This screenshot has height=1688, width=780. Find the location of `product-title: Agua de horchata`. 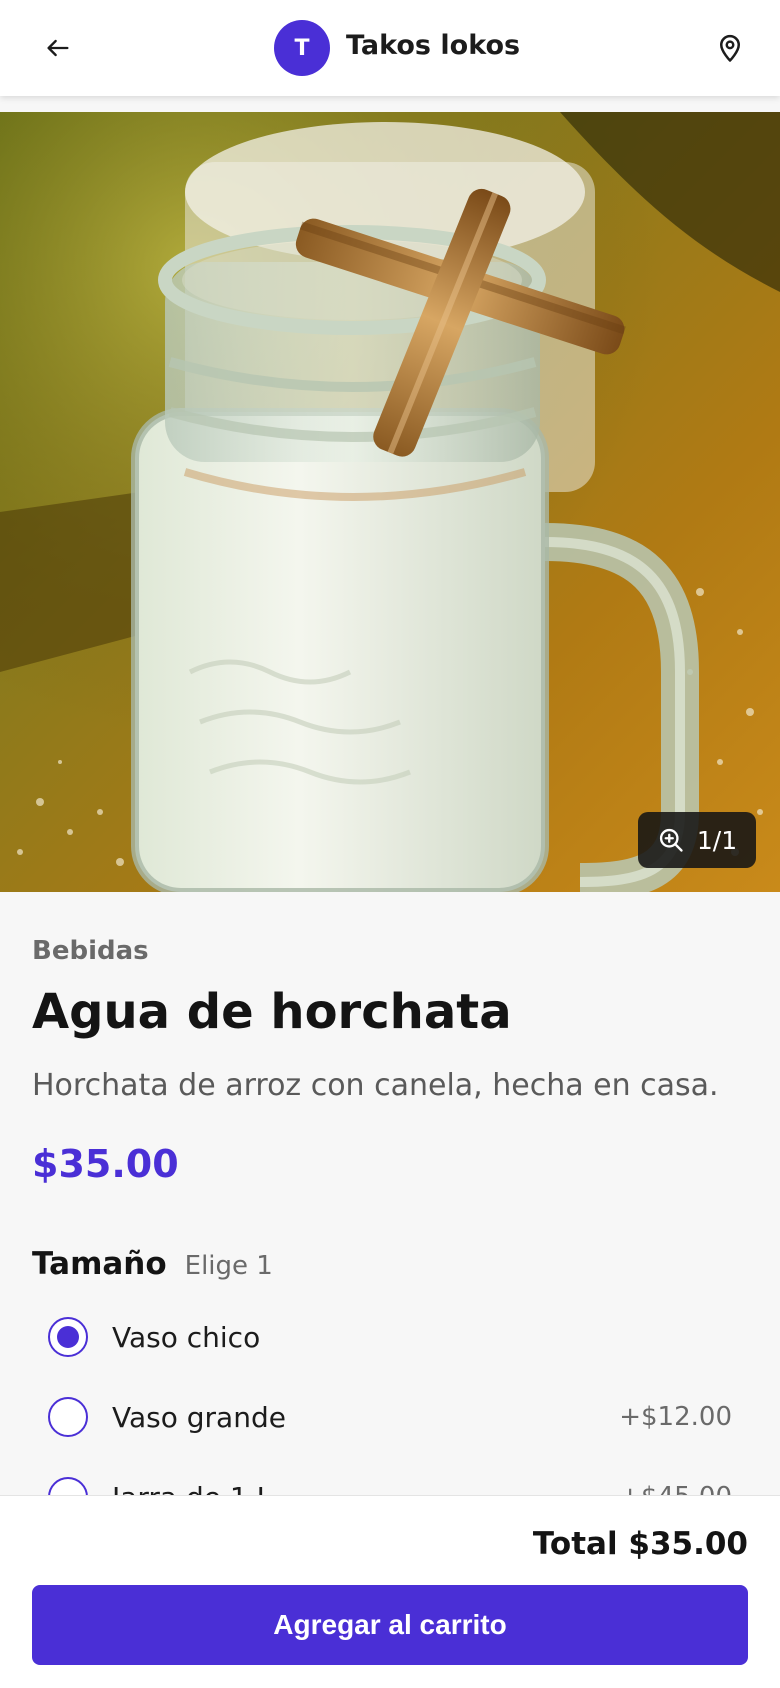

product-title: Agua de horchata is located at coordinates (272, 1012).